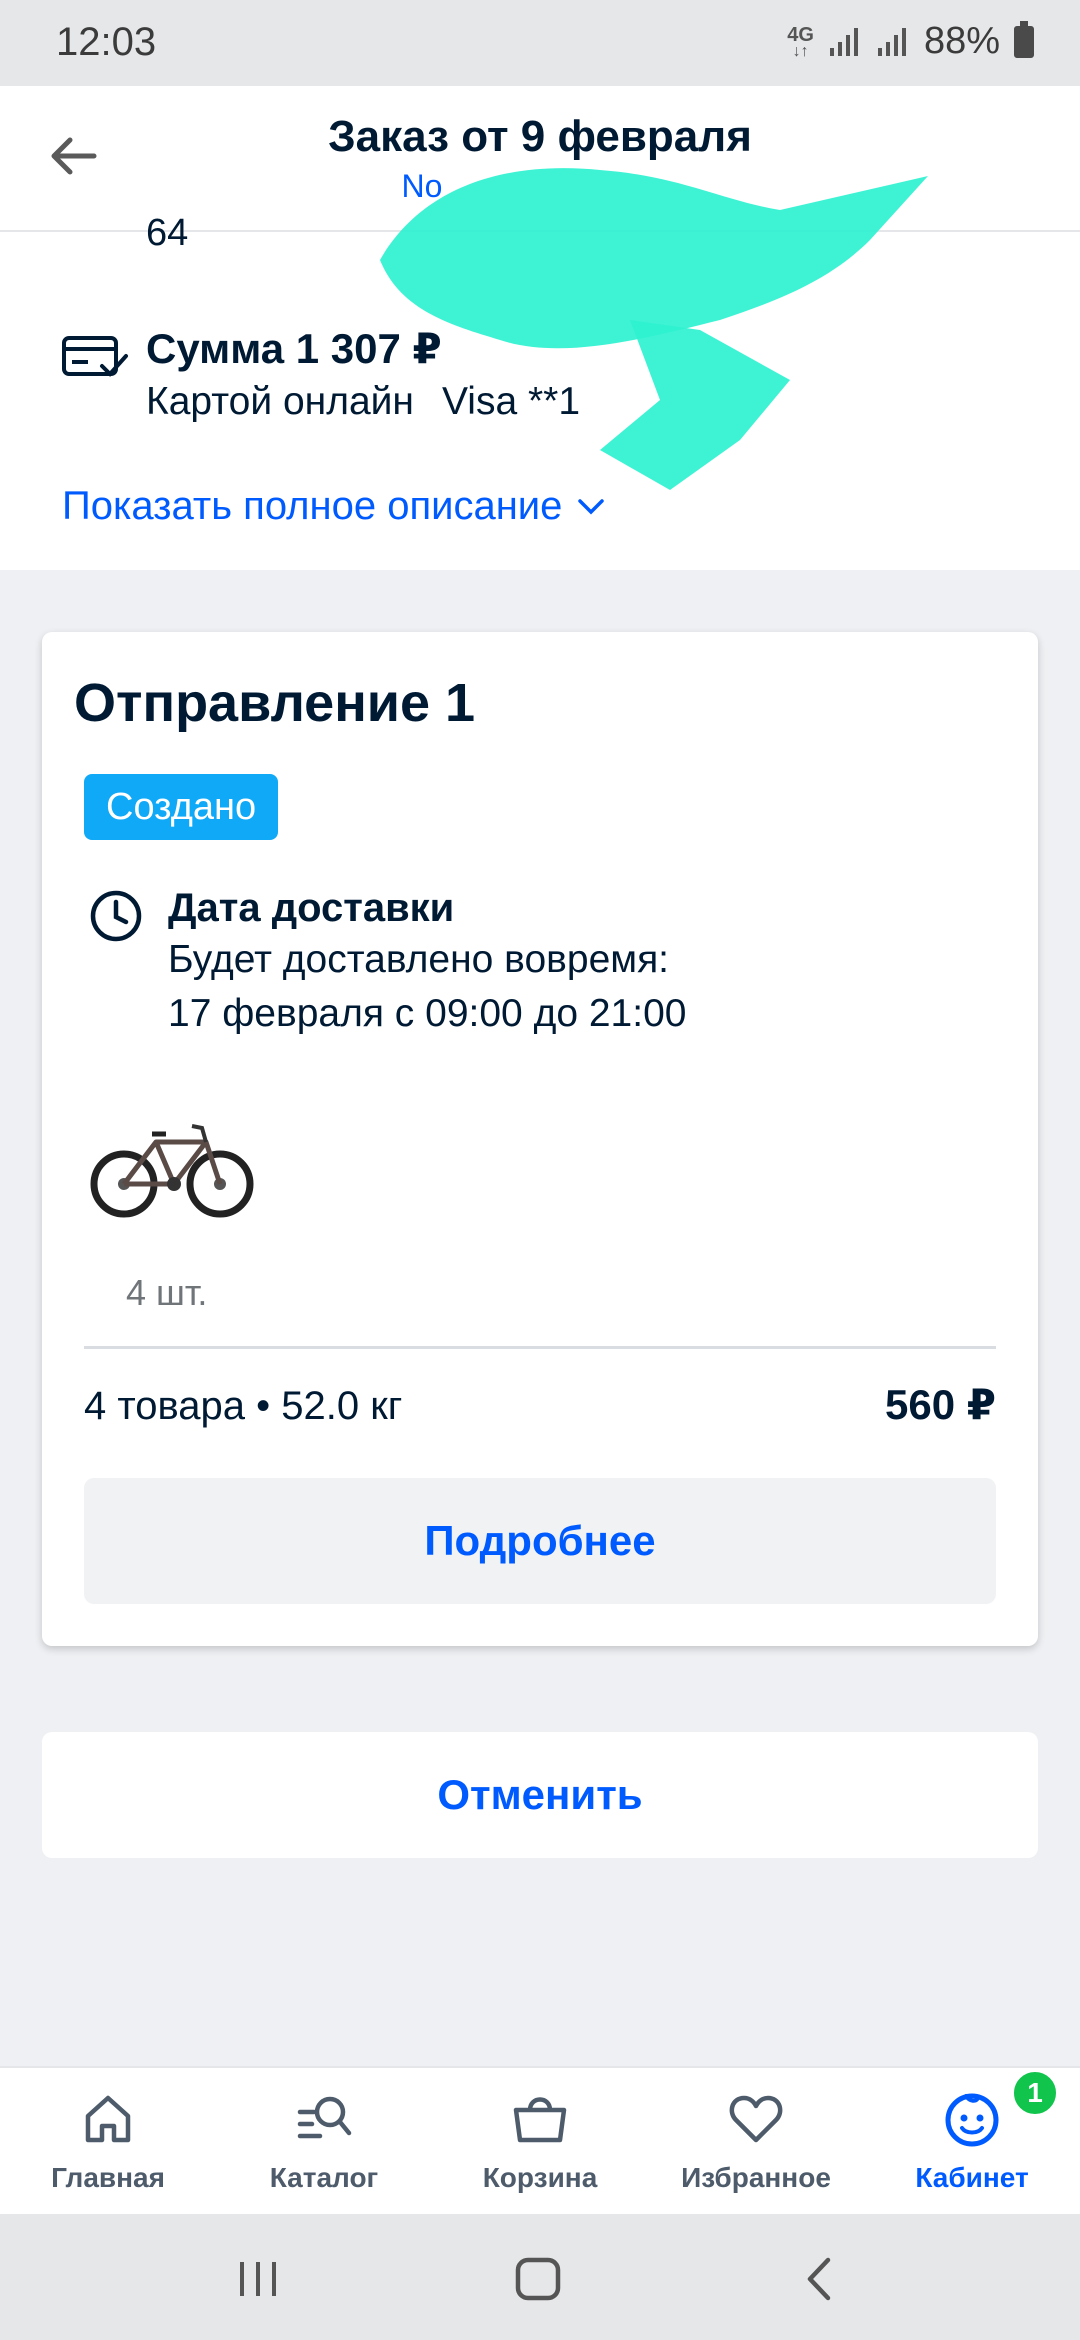 The width and height of the screenshot is (1080, 2340). I want to click on nav-item-cabinet: 1 Кабинет, so click(972, 2142).